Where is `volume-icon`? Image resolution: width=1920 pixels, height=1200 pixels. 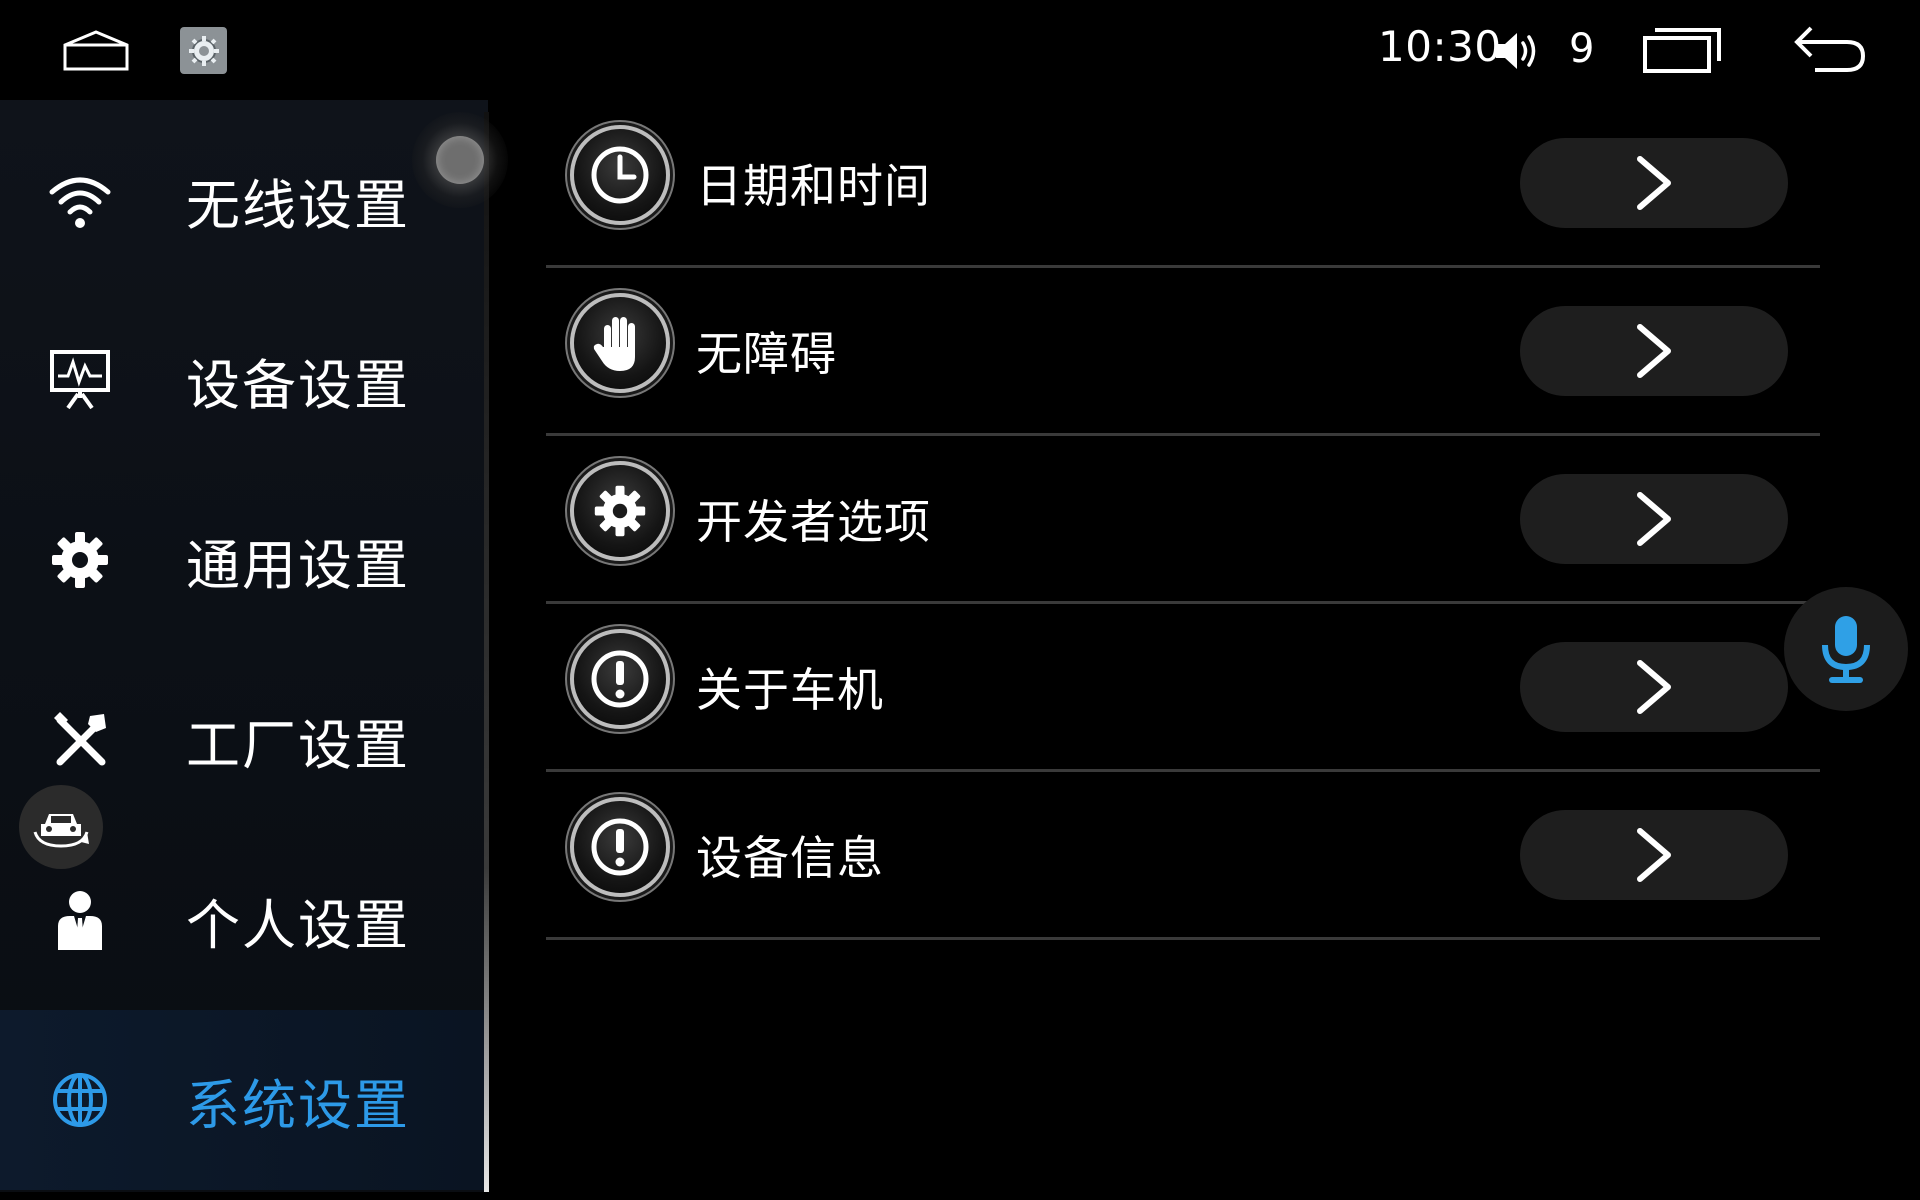
volume-icon is located at coordinates (1517, 51).